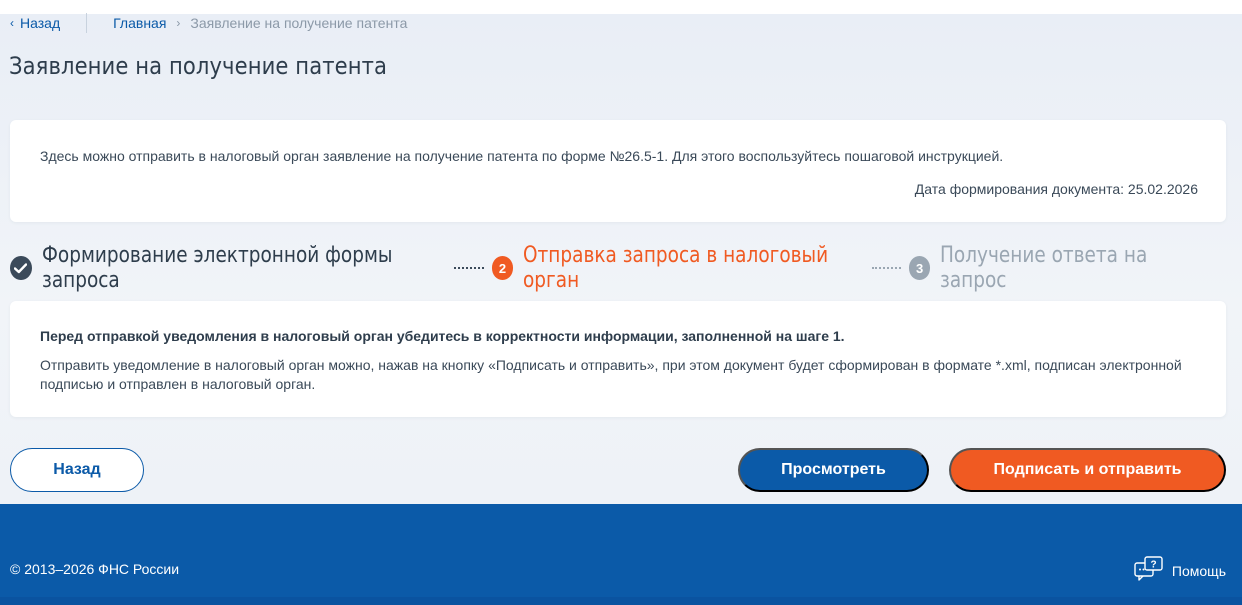  What do you see at coordinates (1066, 268) in the screenshot?
I see `step-3-label: Получение ответа на запрос` at bounding box center [1066, 268].